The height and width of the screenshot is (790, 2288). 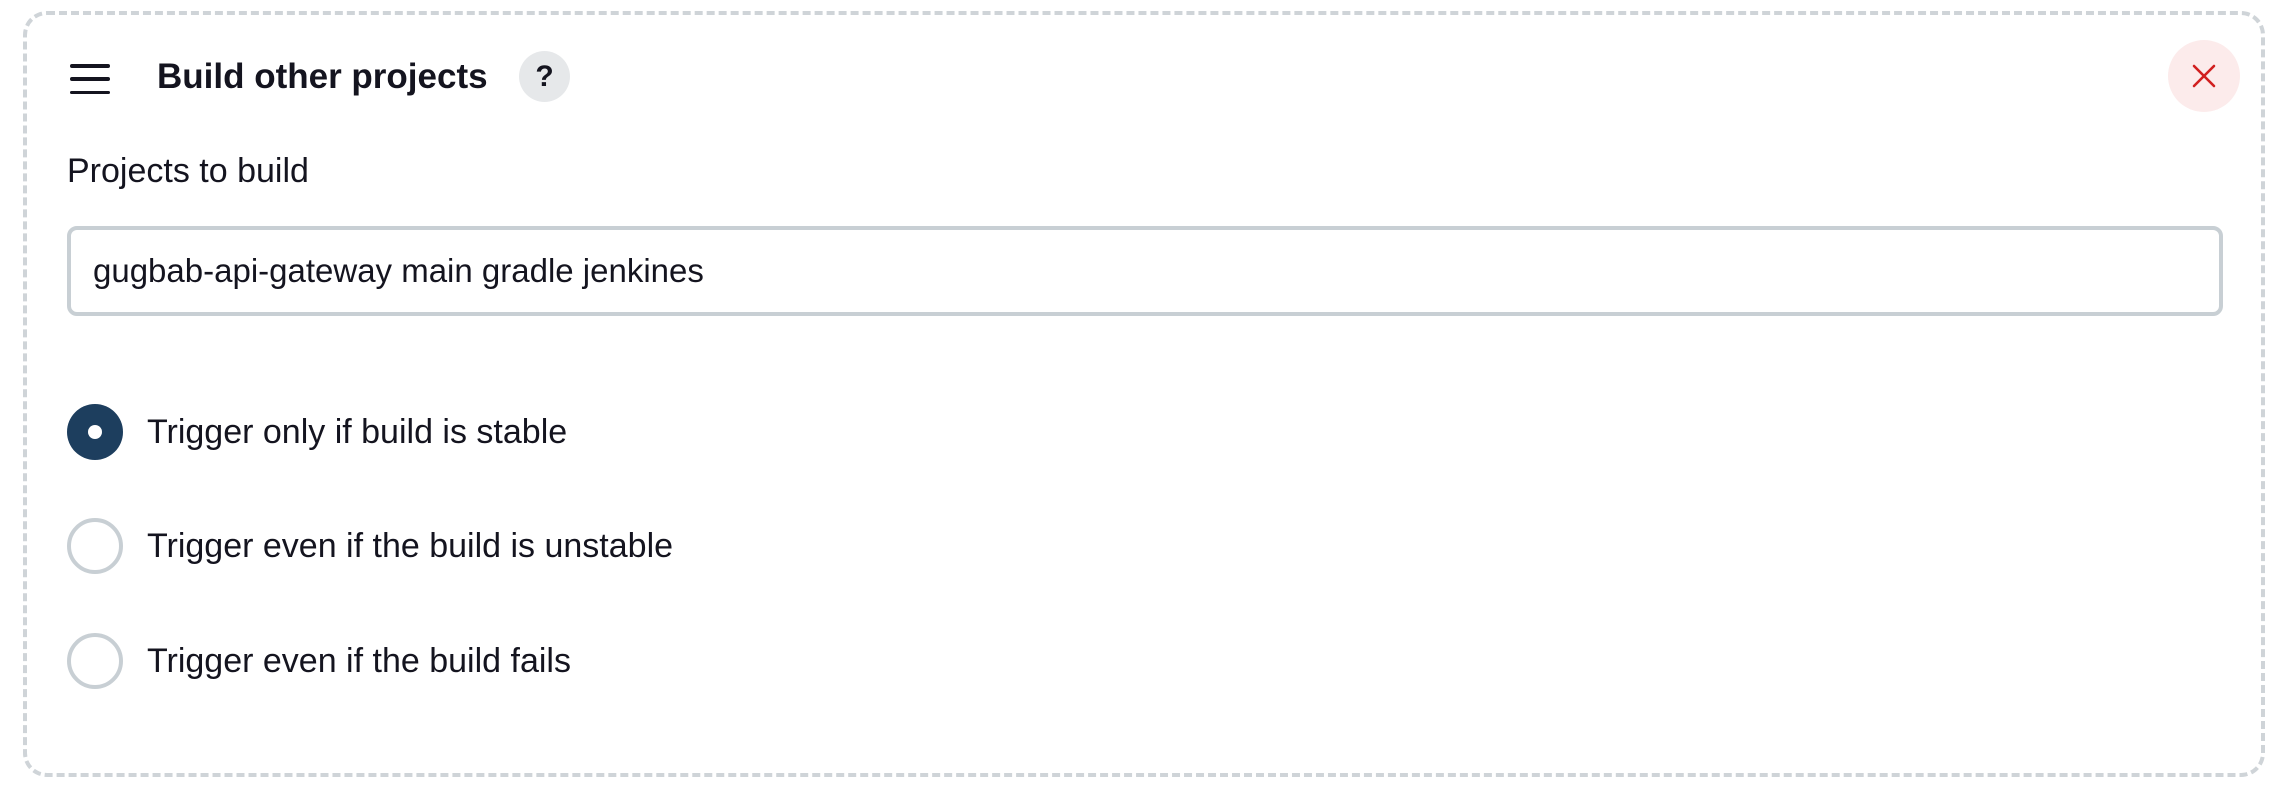 I want to click on projects-to-build-input, so click(x=1145, y=271).